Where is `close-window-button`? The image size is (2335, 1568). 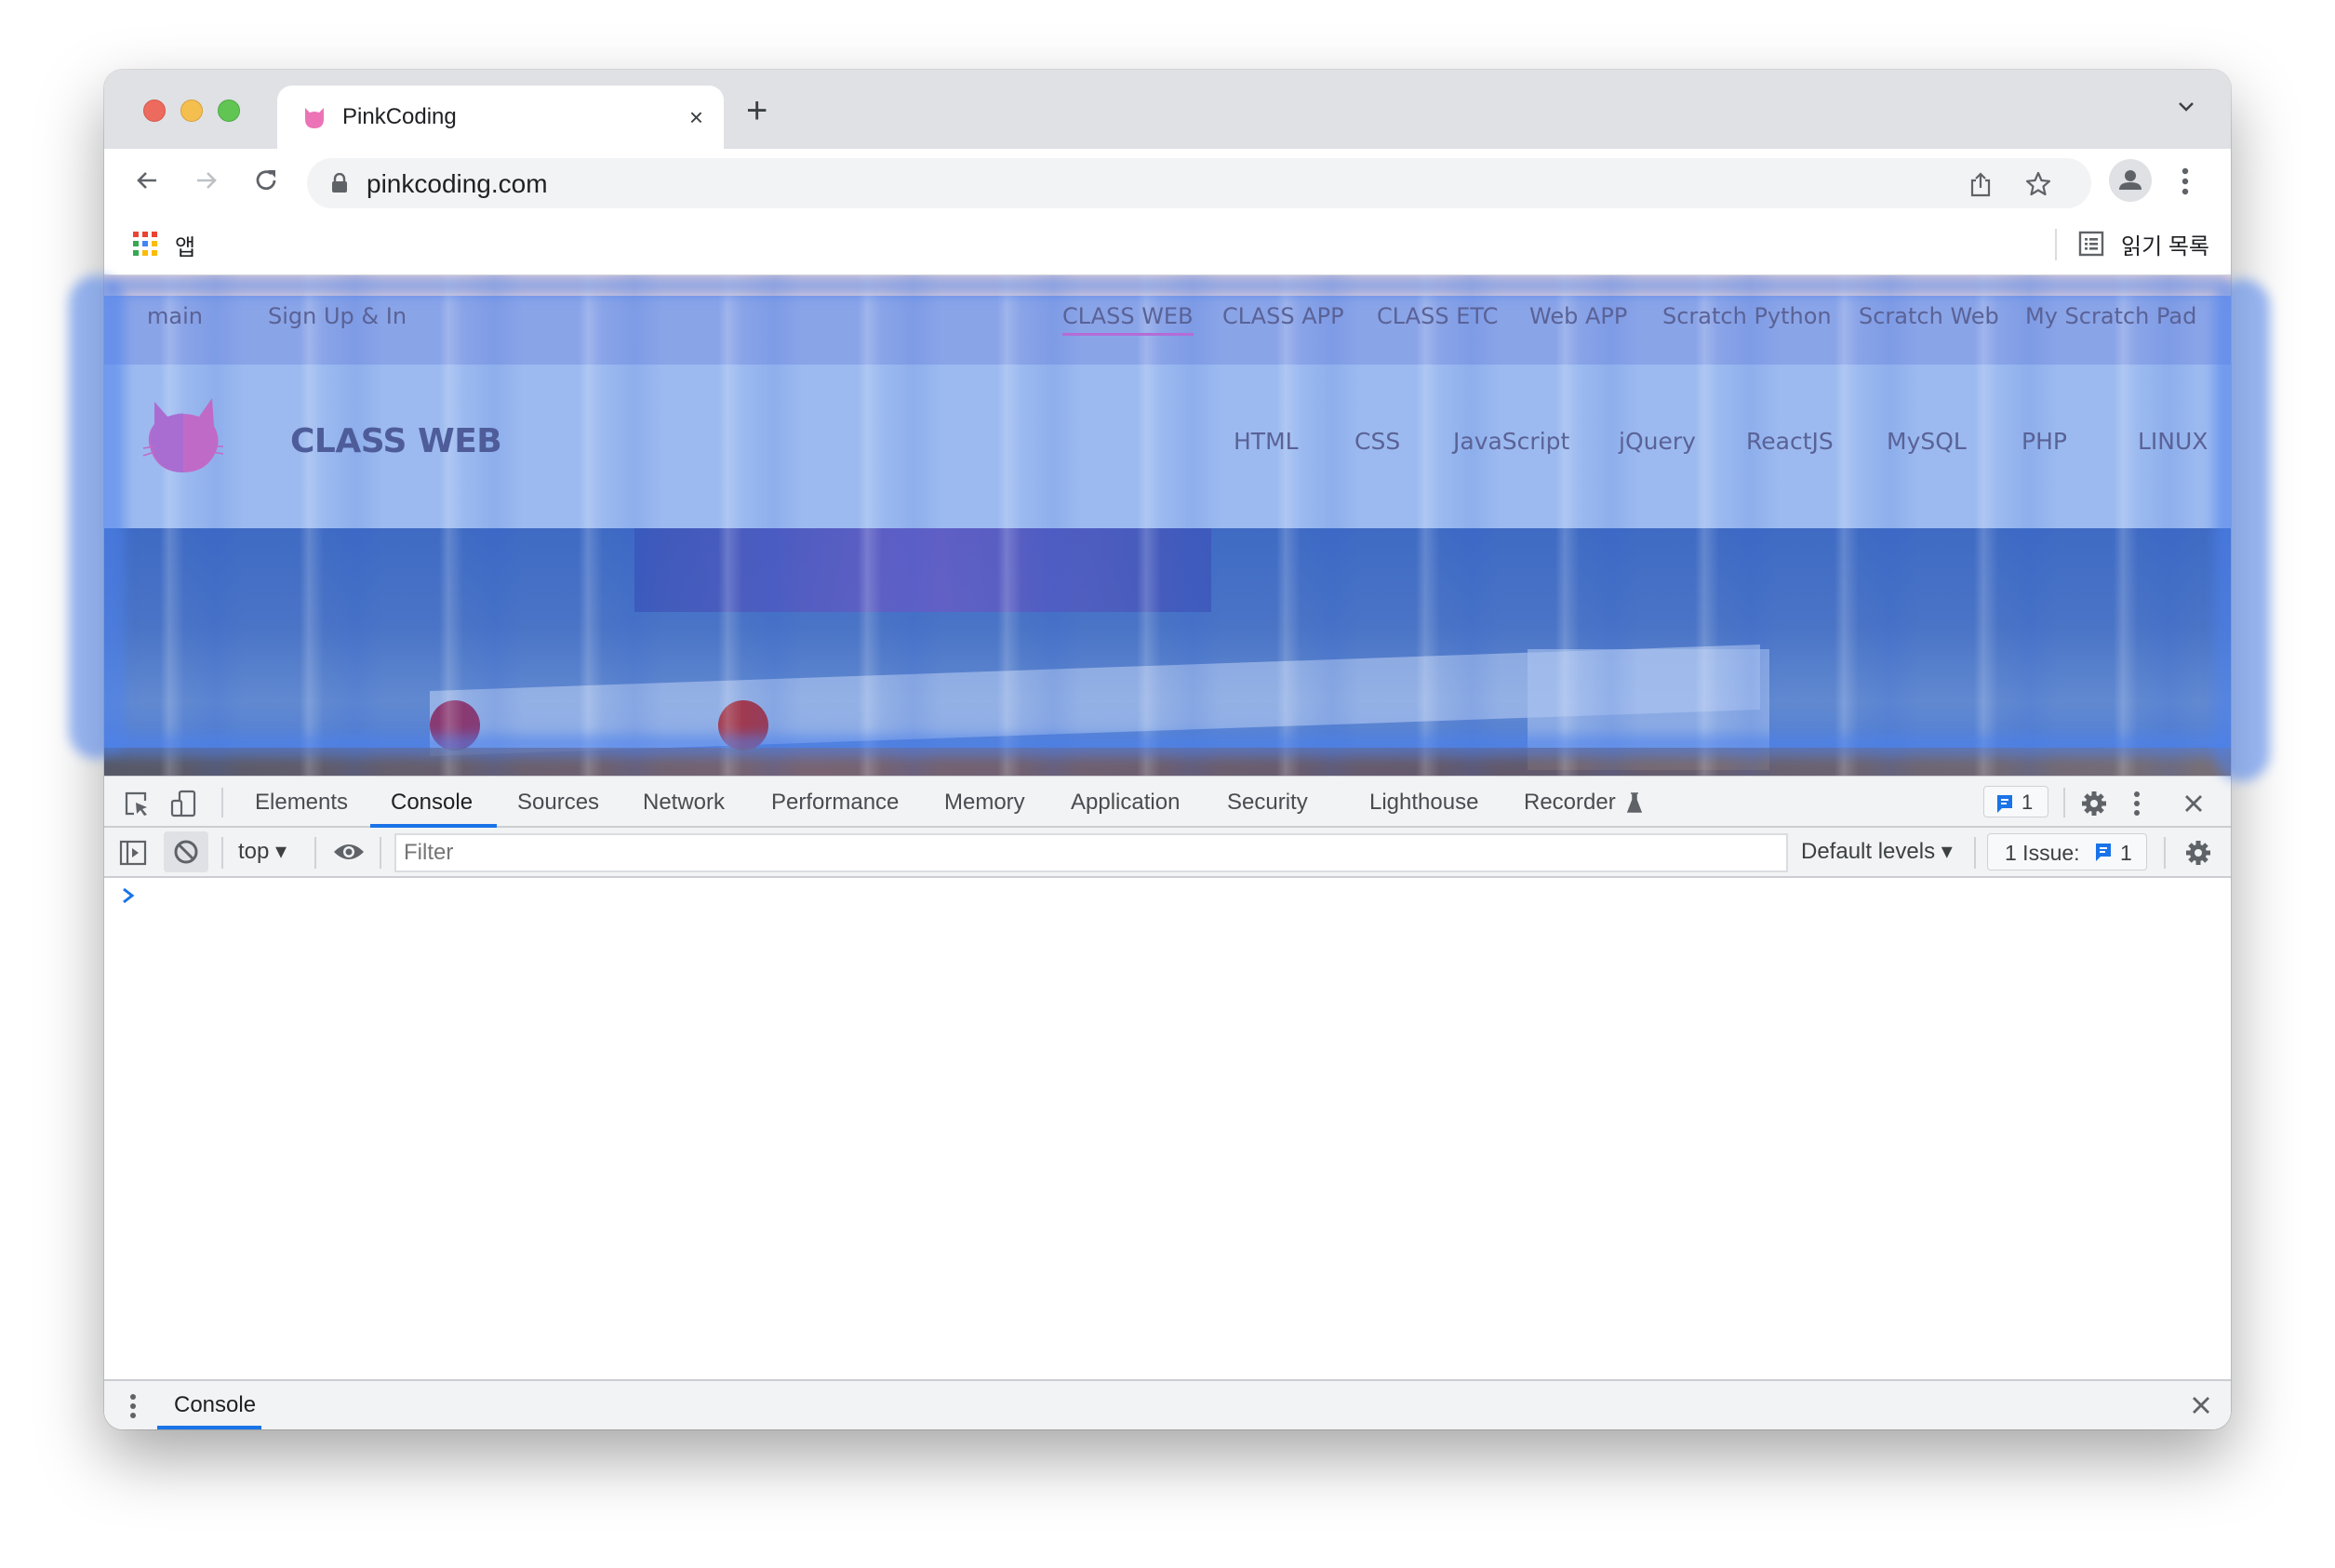 close-window-button is located at coordinates (154, 111).